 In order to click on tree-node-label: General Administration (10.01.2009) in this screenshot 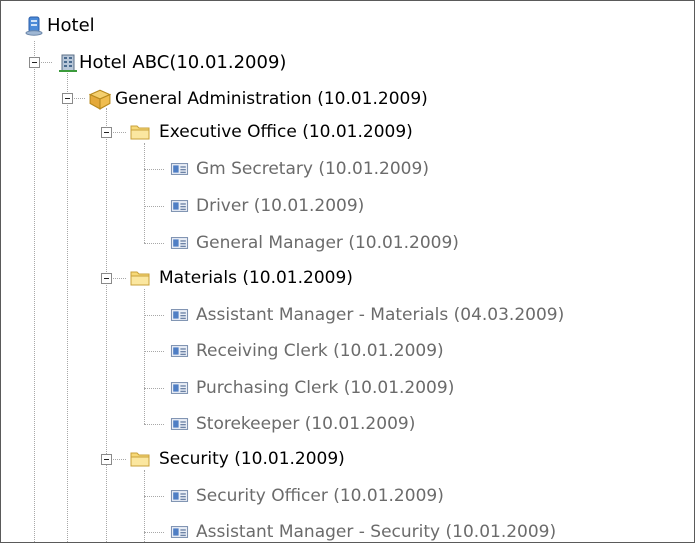, I will do `click(271, 99)`.